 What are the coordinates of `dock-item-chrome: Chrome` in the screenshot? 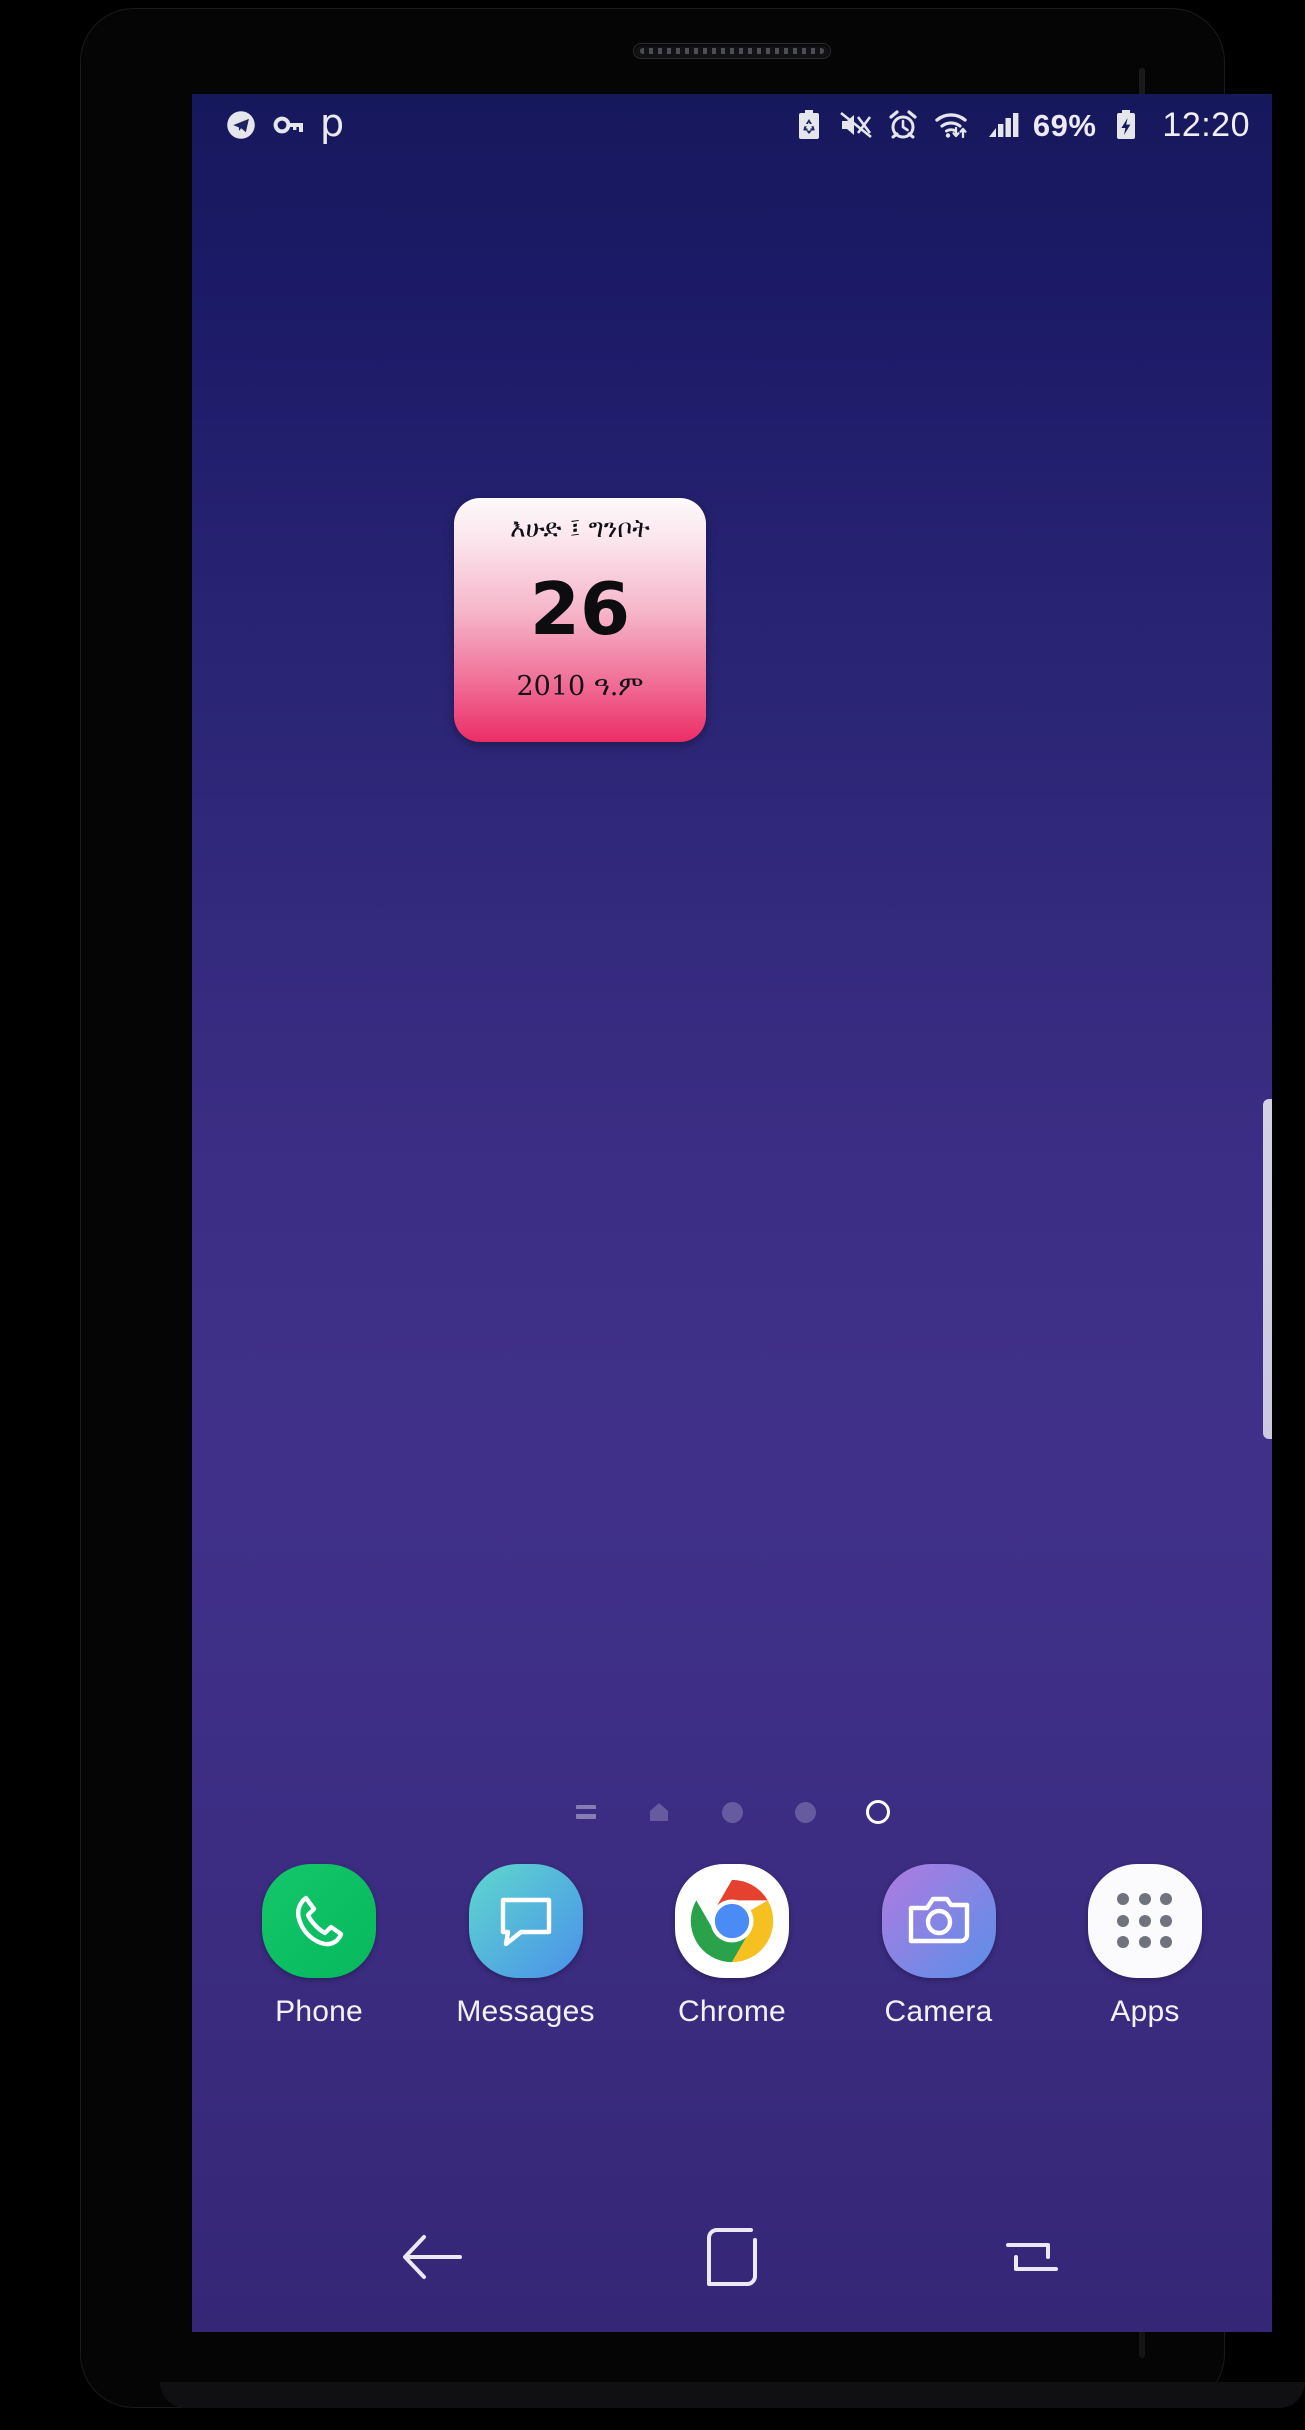 It's located at (732, 1946).